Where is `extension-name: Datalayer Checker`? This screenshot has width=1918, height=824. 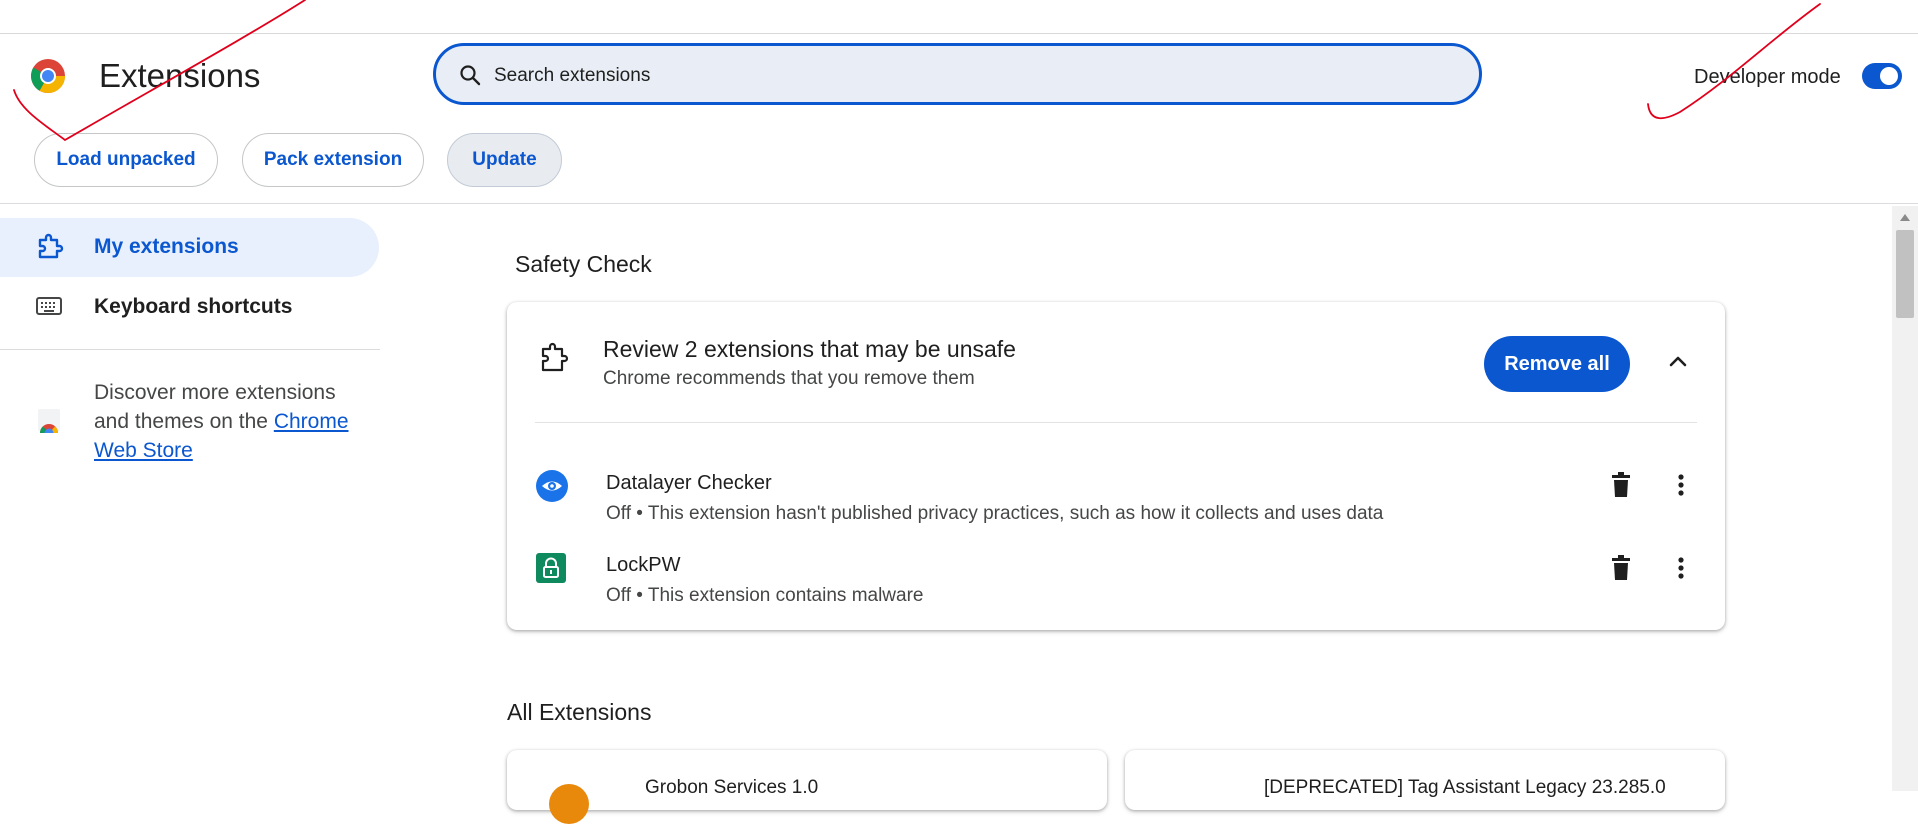 extension-name: Datalayer Checker is located at coordinates (689, 483).